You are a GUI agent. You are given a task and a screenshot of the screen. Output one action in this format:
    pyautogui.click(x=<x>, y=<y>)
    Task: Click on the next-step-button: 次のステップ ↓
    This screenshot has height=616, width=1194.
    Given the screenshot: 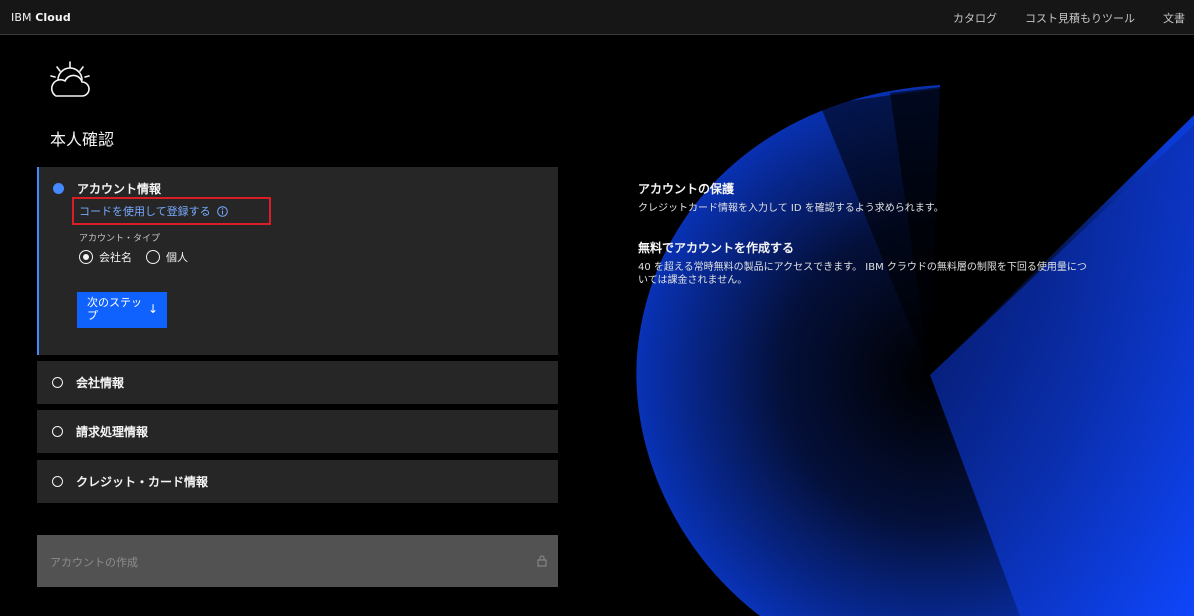 What is the action you would take?
    pyautogui.click(x=122, y=310)
    